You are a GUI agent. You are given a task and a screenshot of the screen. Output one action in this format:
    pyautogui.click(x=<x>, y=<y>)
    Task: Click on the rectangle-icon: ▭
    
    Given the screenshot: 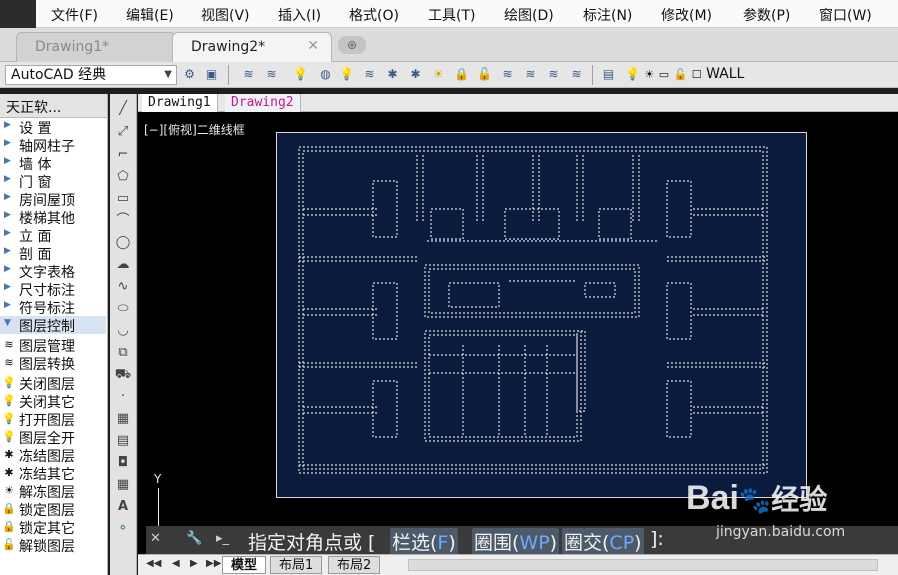 What is the action you would take?
    pyautogui.click(x=123, y=199)
    